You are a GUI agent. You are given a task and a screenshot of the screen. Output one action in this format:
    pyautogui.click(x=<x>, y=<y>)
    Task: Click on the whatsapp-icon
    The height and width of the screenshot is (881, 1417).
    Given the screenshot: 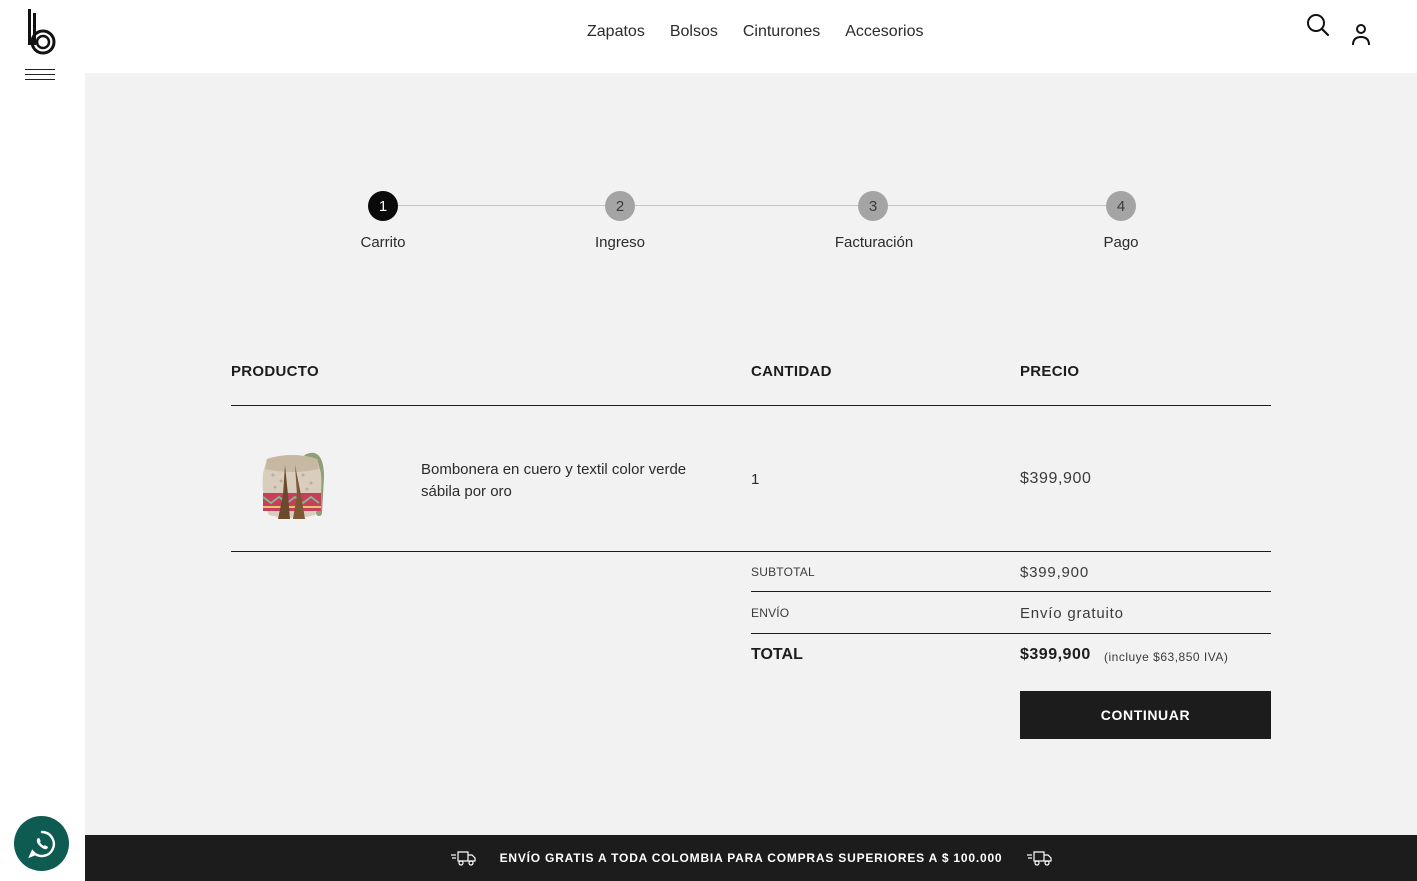 What is the action you would take?
    pyautogui.click(x=41, y=844)
    